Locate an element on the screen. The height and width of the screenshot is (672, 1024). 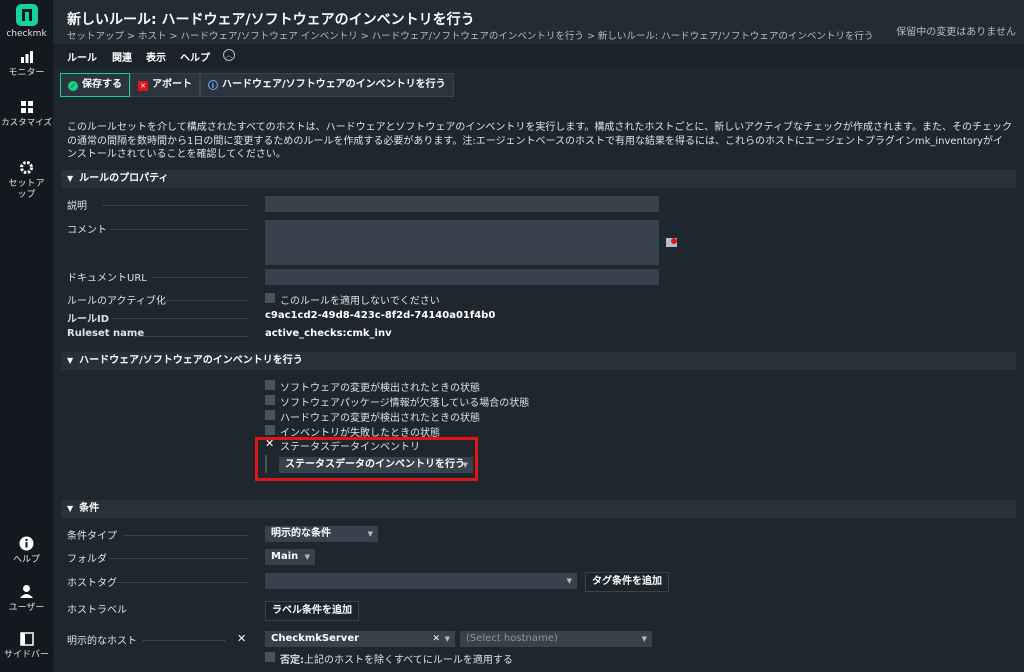
nav-user: ユーザー is located at coordinates (26, 599).